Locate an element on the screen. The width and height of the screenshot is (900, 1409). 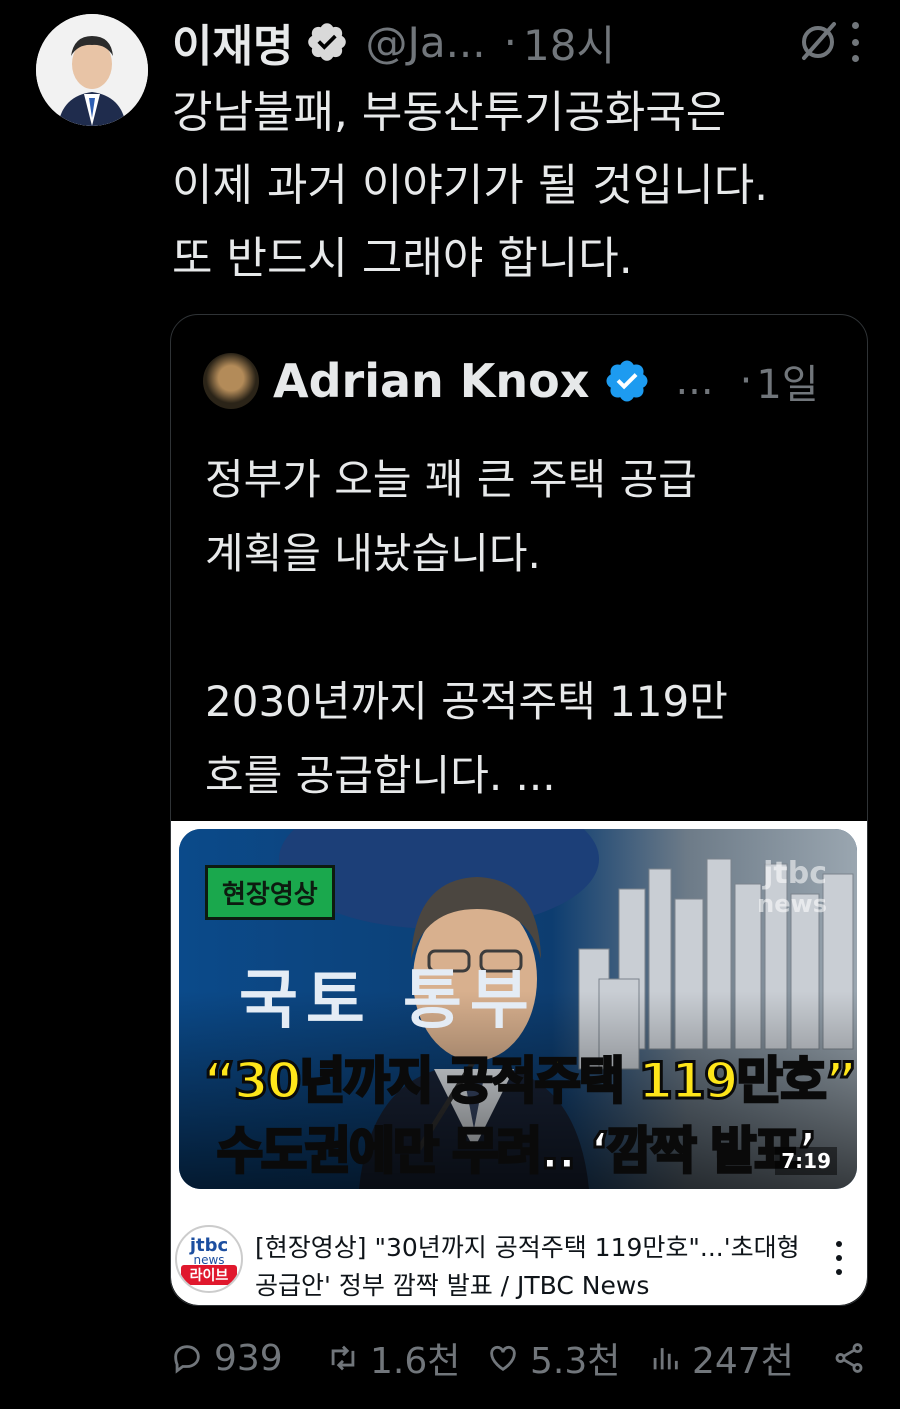
heart-icon is located at coordinates (503, 1358).